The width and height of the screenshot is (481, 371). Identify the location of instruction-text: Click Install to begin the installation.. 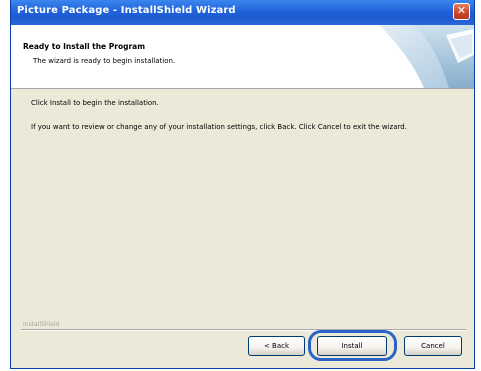
(95, 103).